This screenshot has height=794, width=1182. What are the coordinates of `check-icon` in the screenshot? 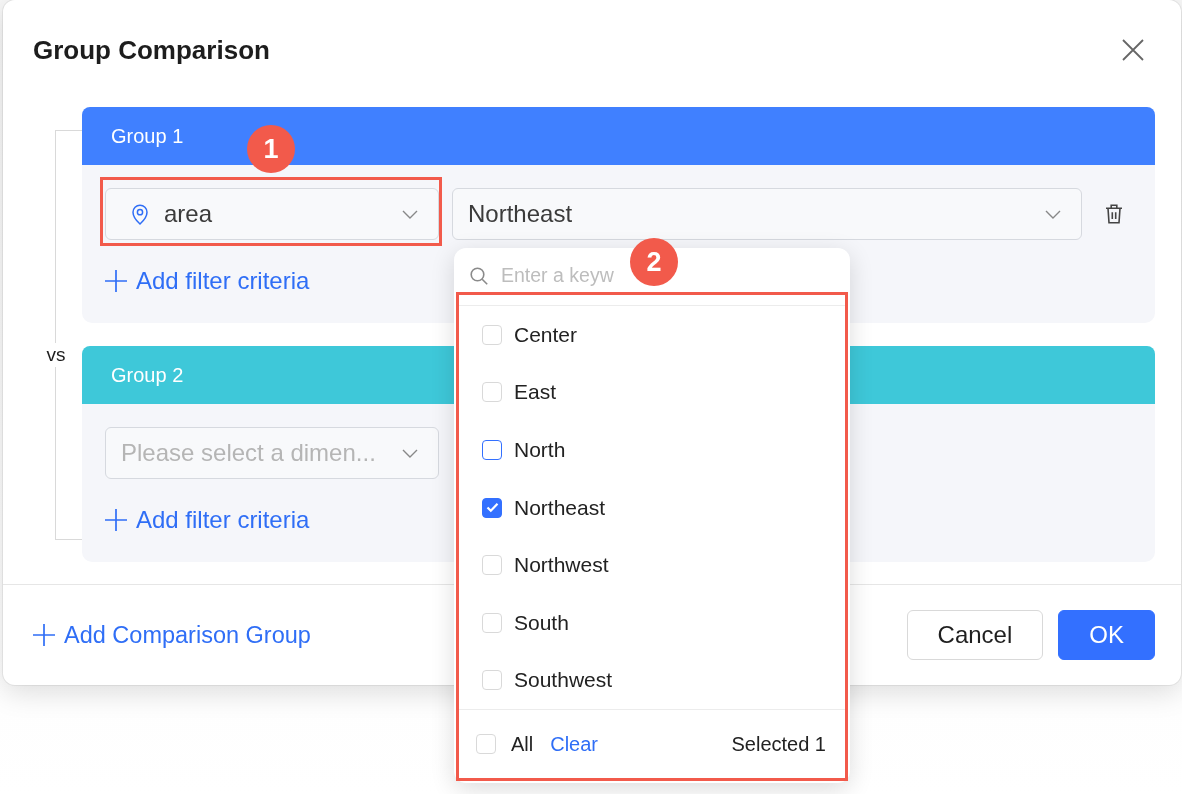 It's located at (492, 508).